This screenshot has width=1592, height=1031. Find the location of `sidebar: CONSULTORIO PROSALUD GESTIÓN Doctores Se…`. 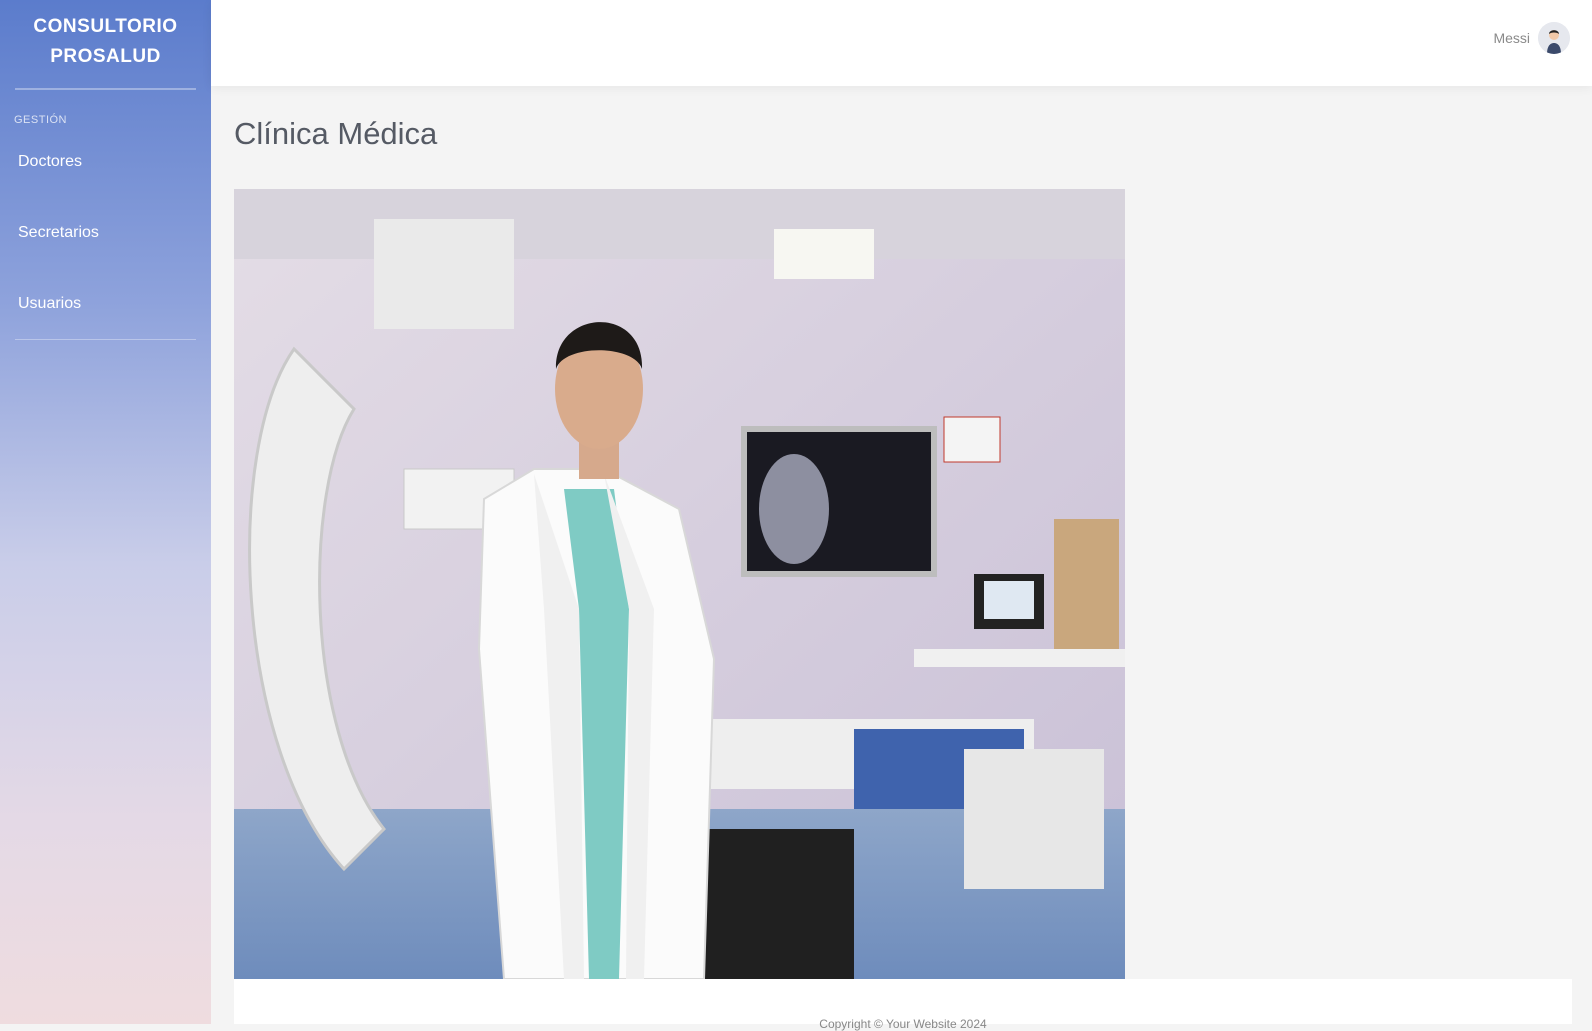

sidebar: CONSULTORIO PROSALUD GESTIÓN Doctores Se… is located at coordinates (105, 512).